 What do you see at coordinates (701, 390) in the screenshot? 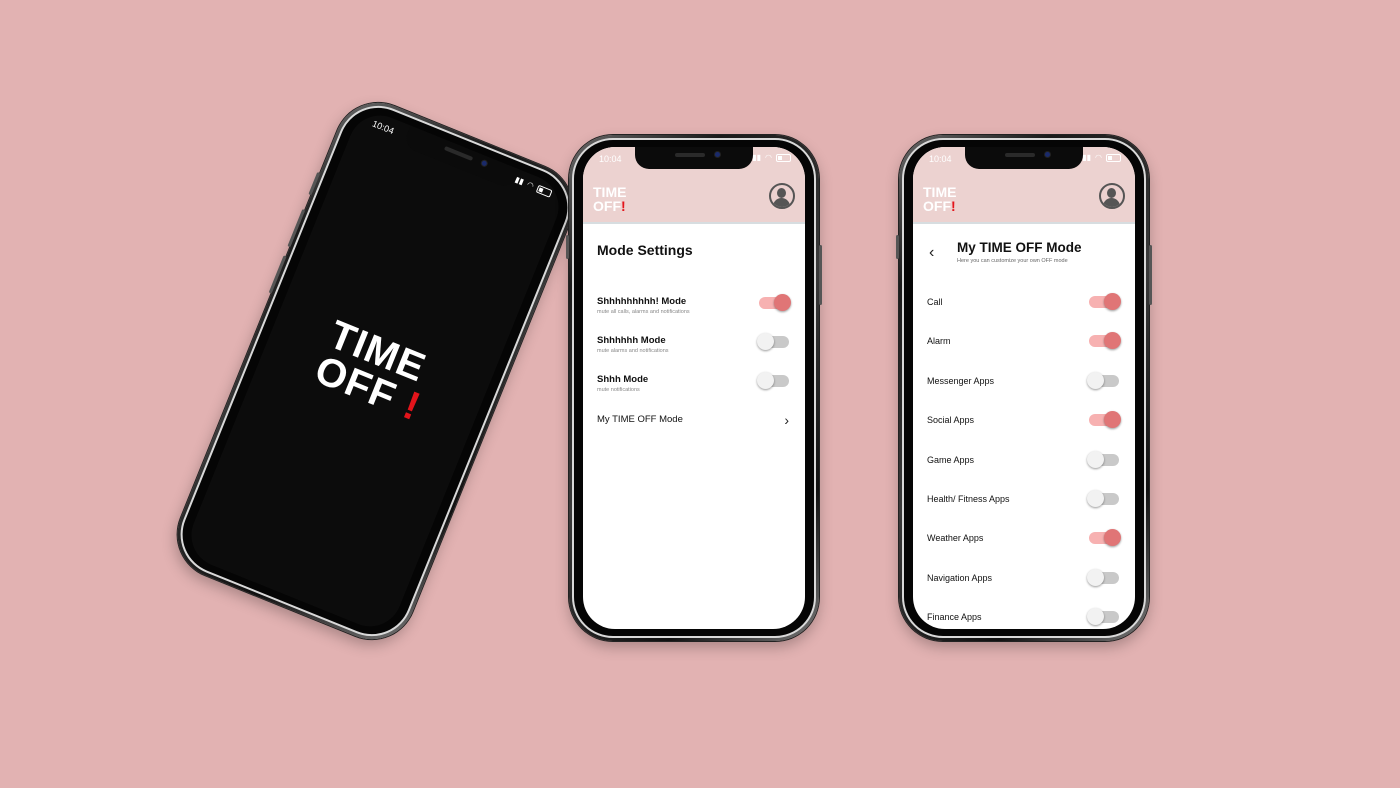
I see `mode-row: Shhh Mode mute notifications` at bounding box center [701, 390].